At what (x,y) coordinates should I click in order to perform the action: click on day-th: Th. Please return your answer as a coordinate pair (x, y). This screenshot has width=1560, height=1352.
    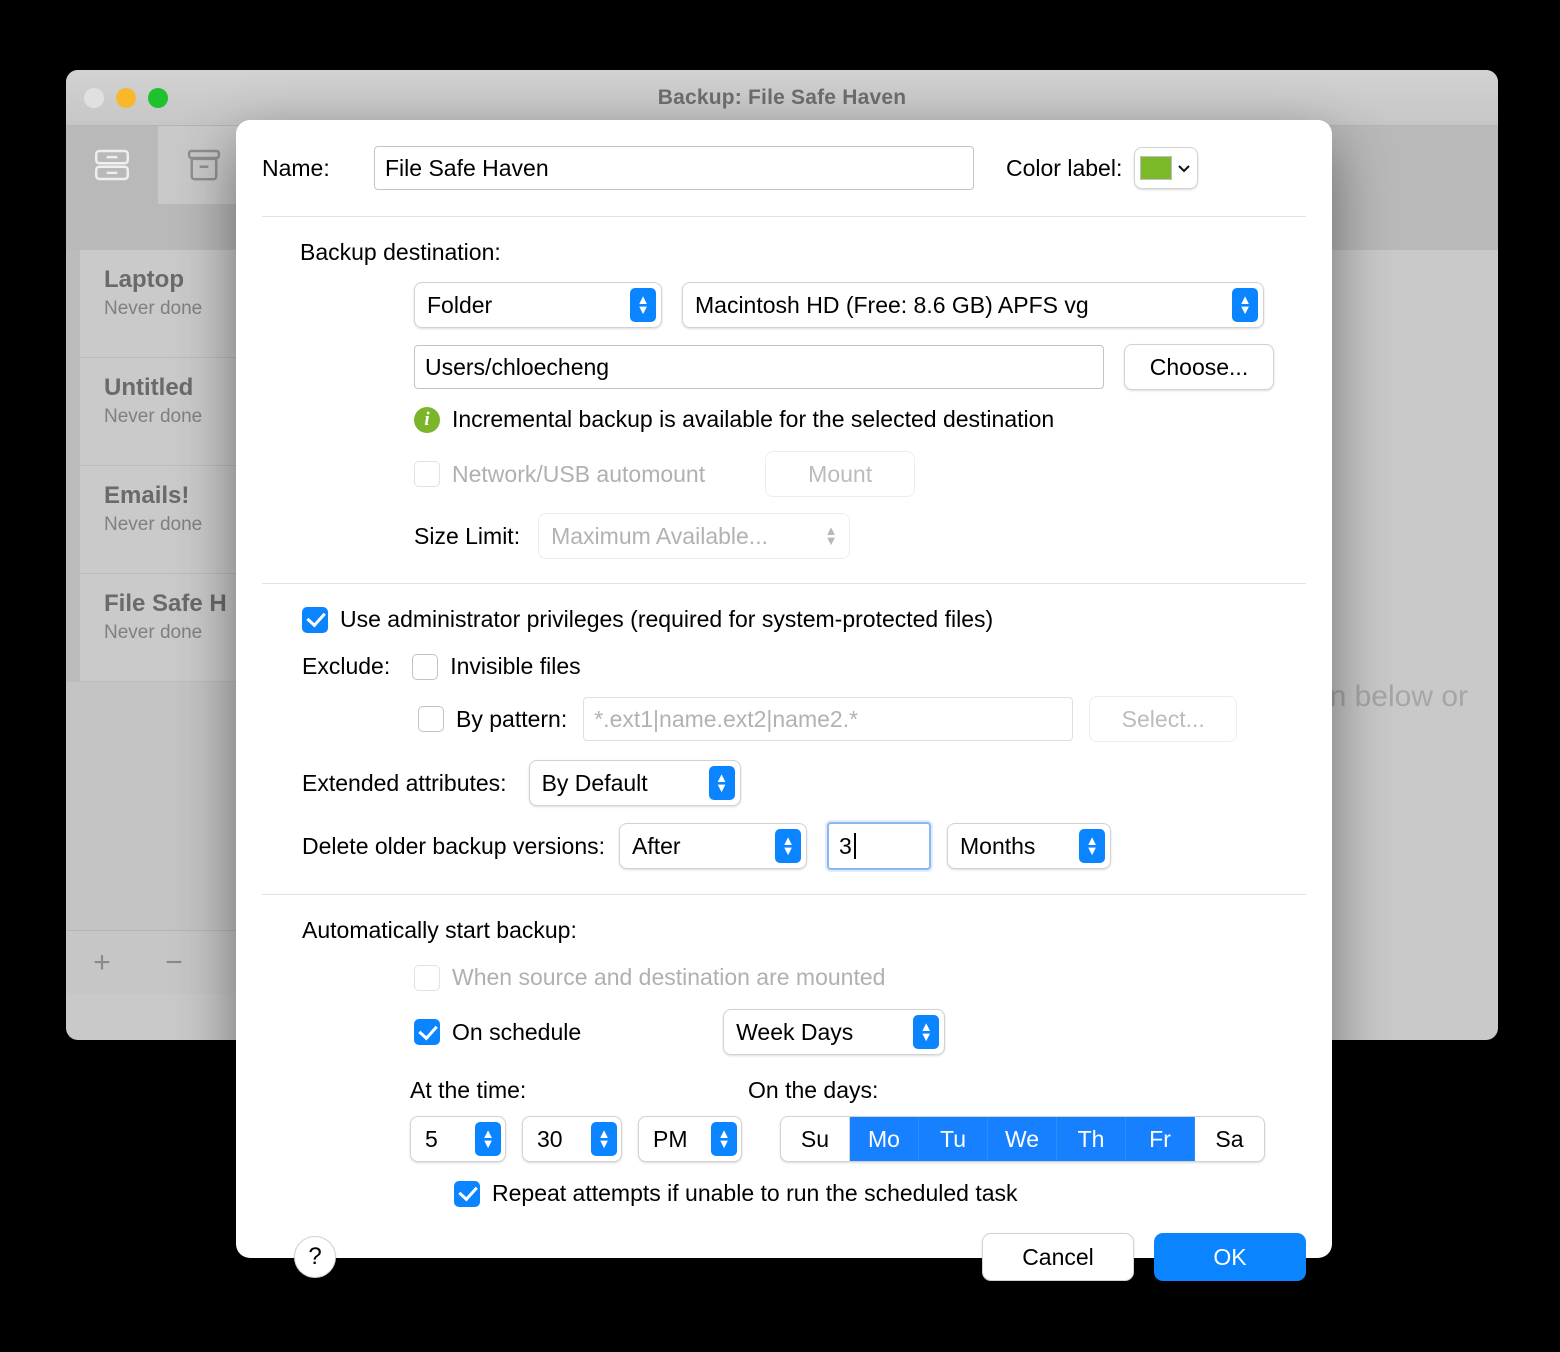
    Looking at the image, I should click on (1091, 1139).